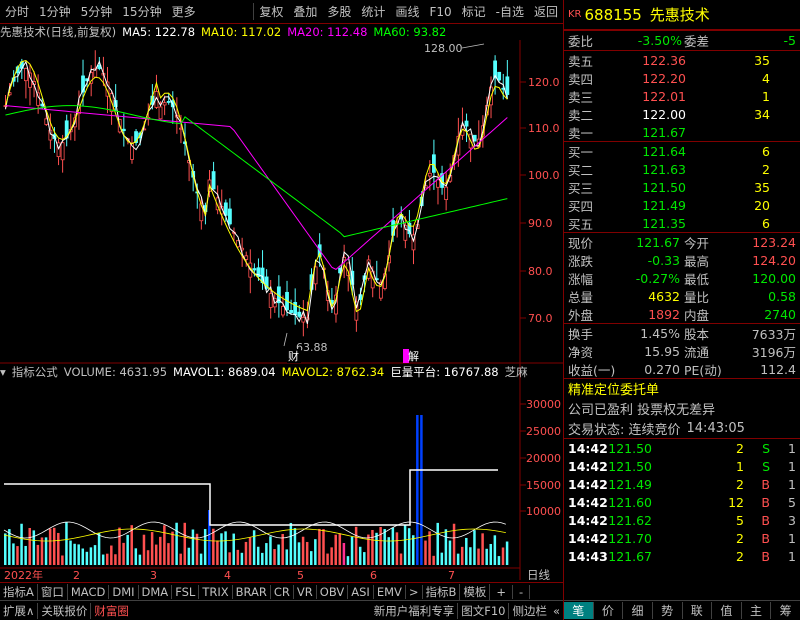  What do you see at coordinates (442, 591) in the screenshot?
I see `tab-indicator-b: 指标B` at bounding box center [442, 591].